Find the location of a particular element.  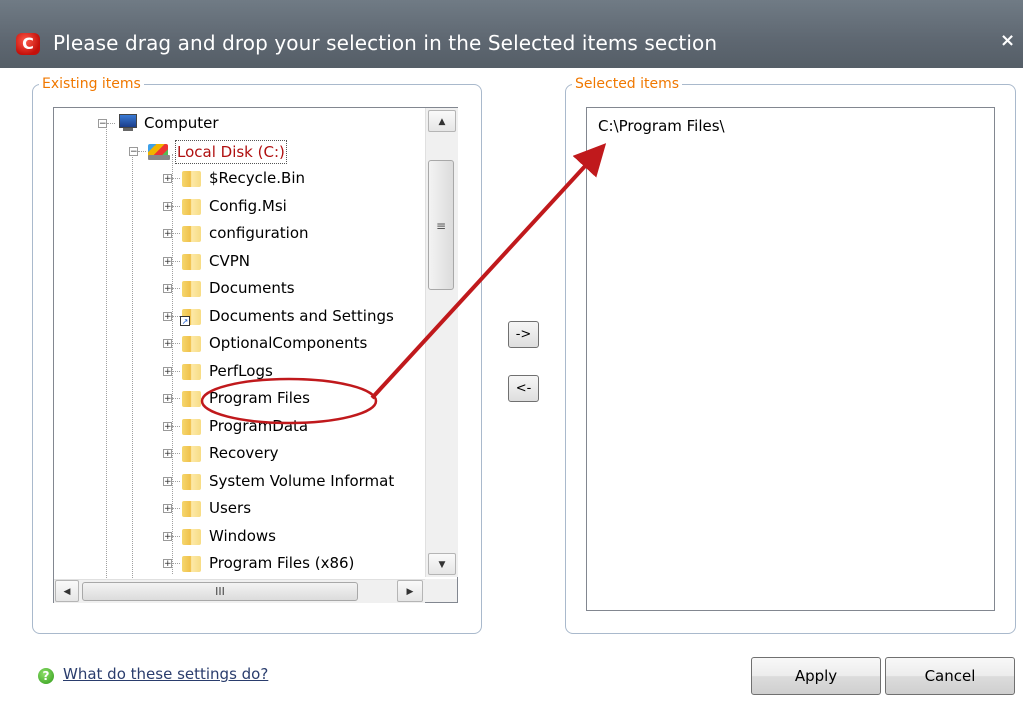

tree-item-label: Program Files is located at coordinates (259, 398).